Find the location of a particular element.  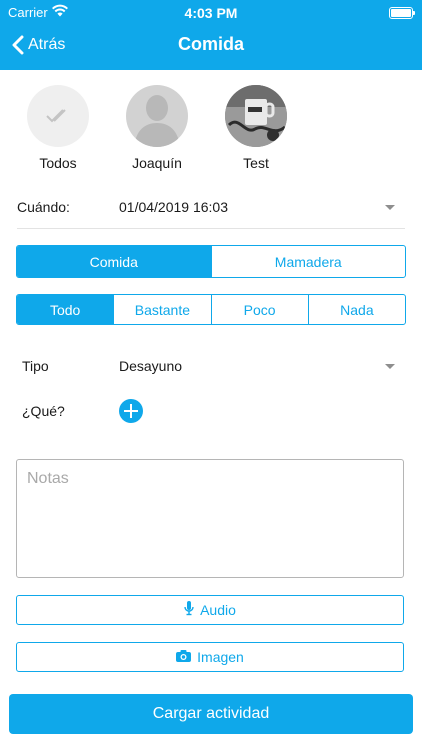

battery-icon is located at coordinates (402, 13).